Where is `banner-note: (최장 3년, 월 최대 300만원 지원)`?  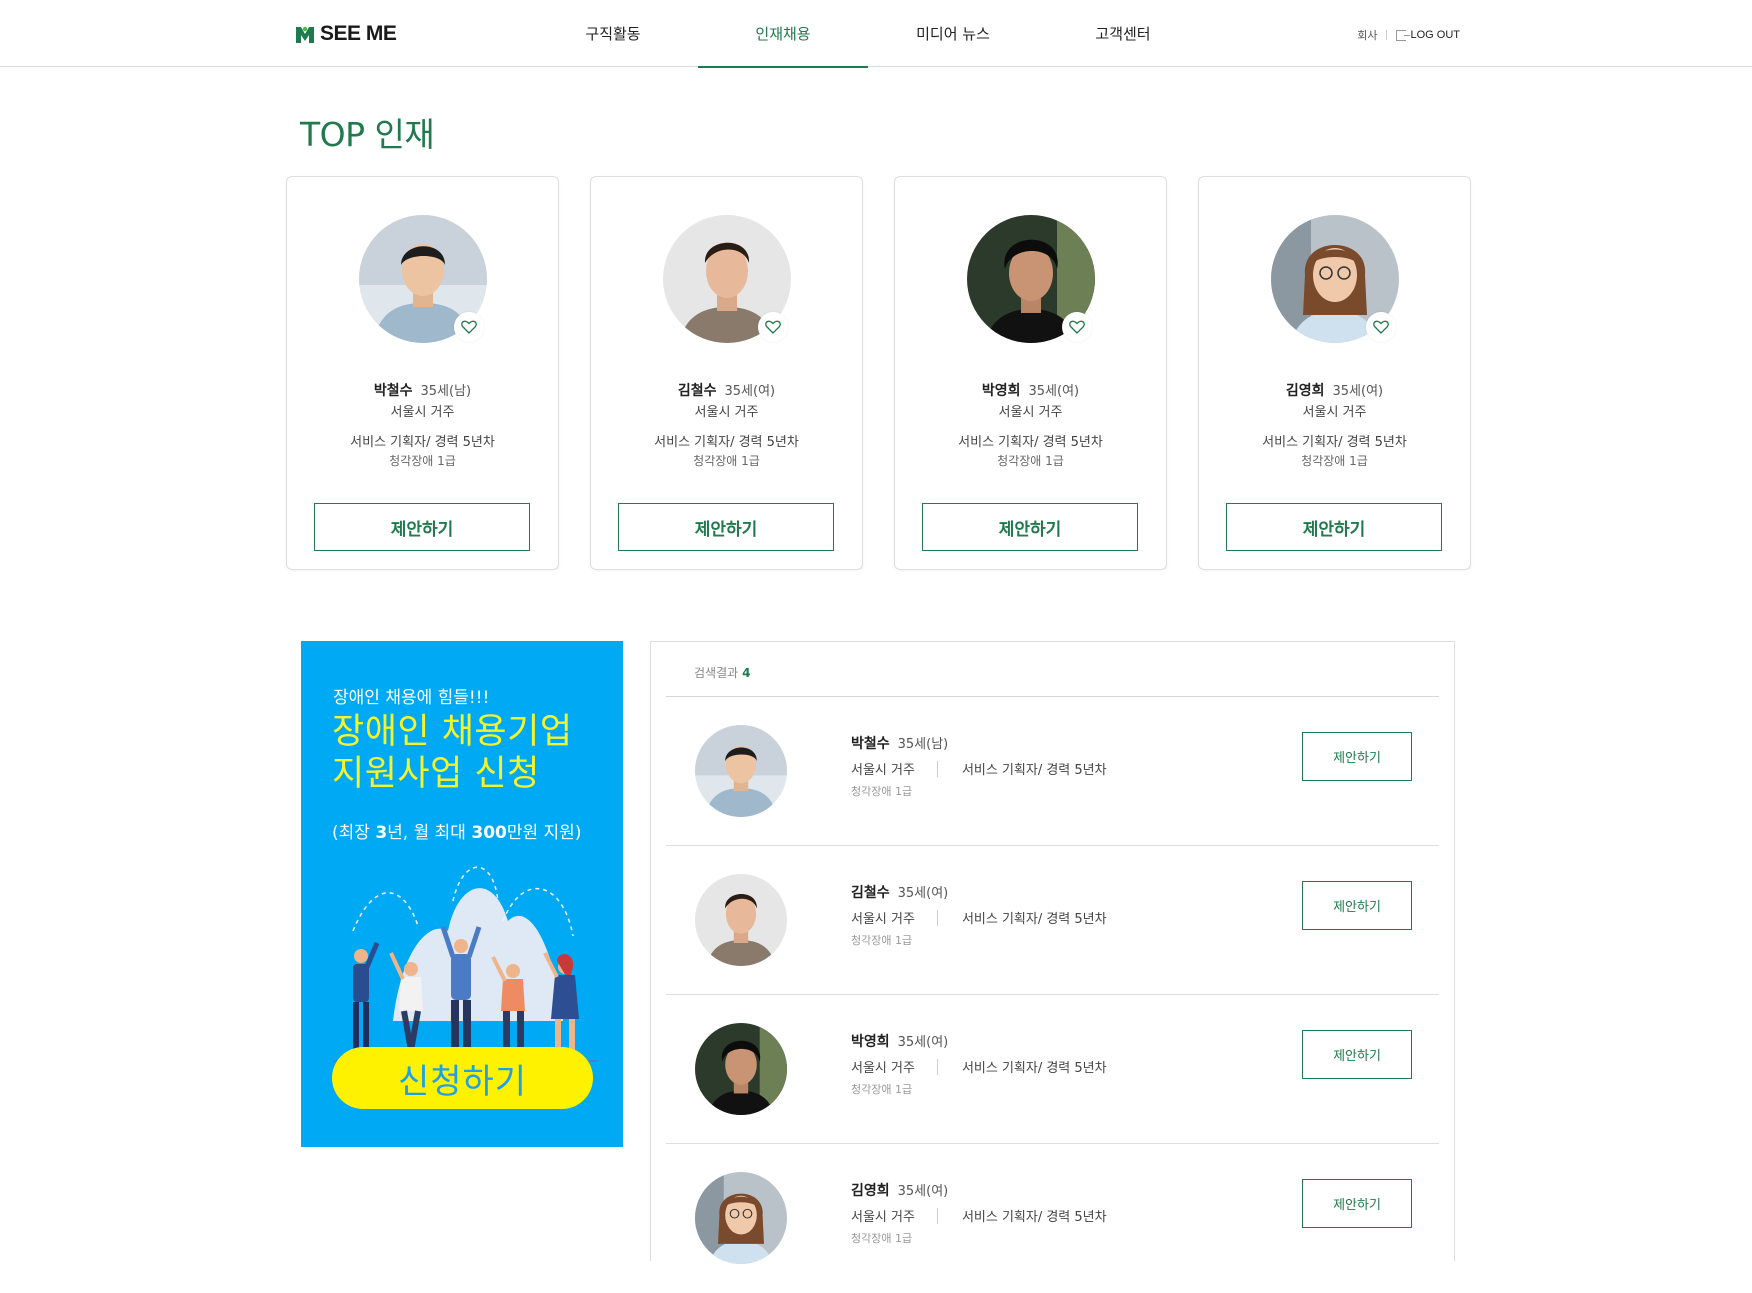 banner-note: (최장 3년, 월 최대 300만원 지원) is located at coordinates (456, 830).